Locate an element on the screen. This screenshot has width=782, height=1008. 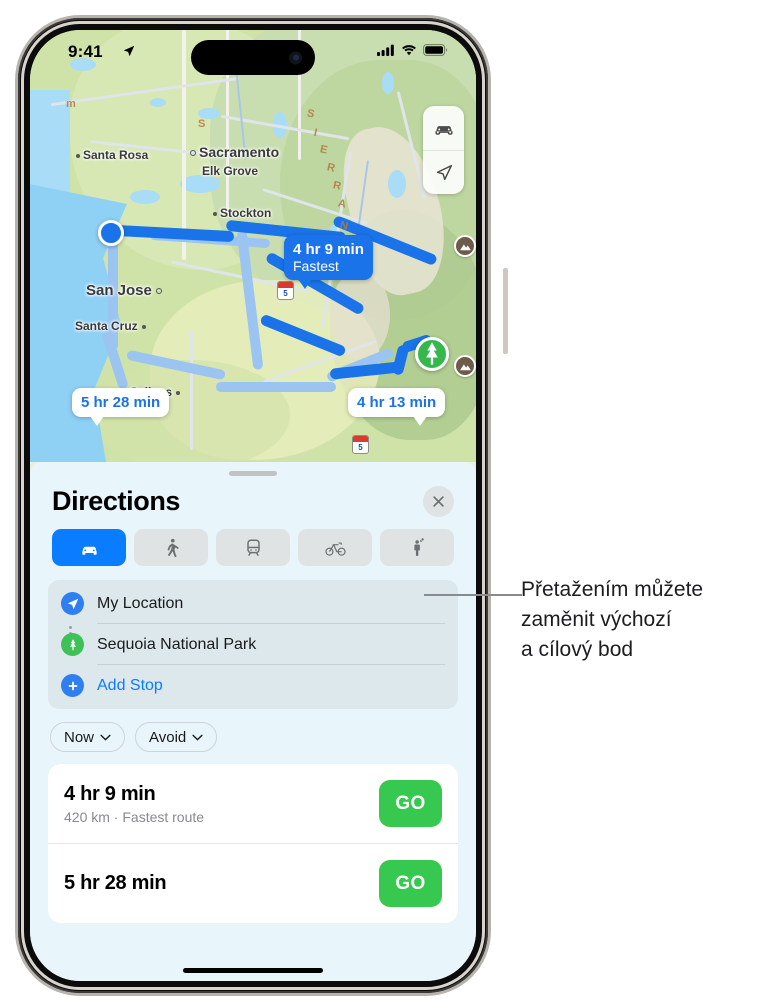
avoid-options-dropdown: Avoid is located at coordinates (176, 737).